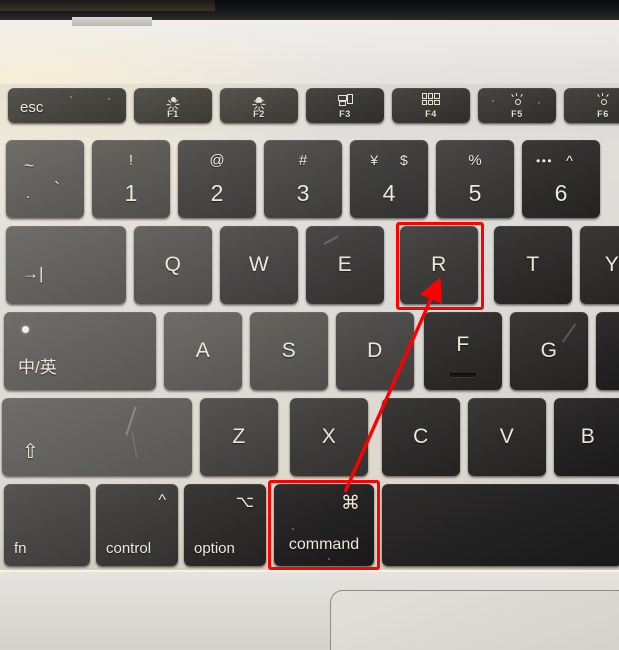  I want to click on key-s-label: S, so click(289, 350).